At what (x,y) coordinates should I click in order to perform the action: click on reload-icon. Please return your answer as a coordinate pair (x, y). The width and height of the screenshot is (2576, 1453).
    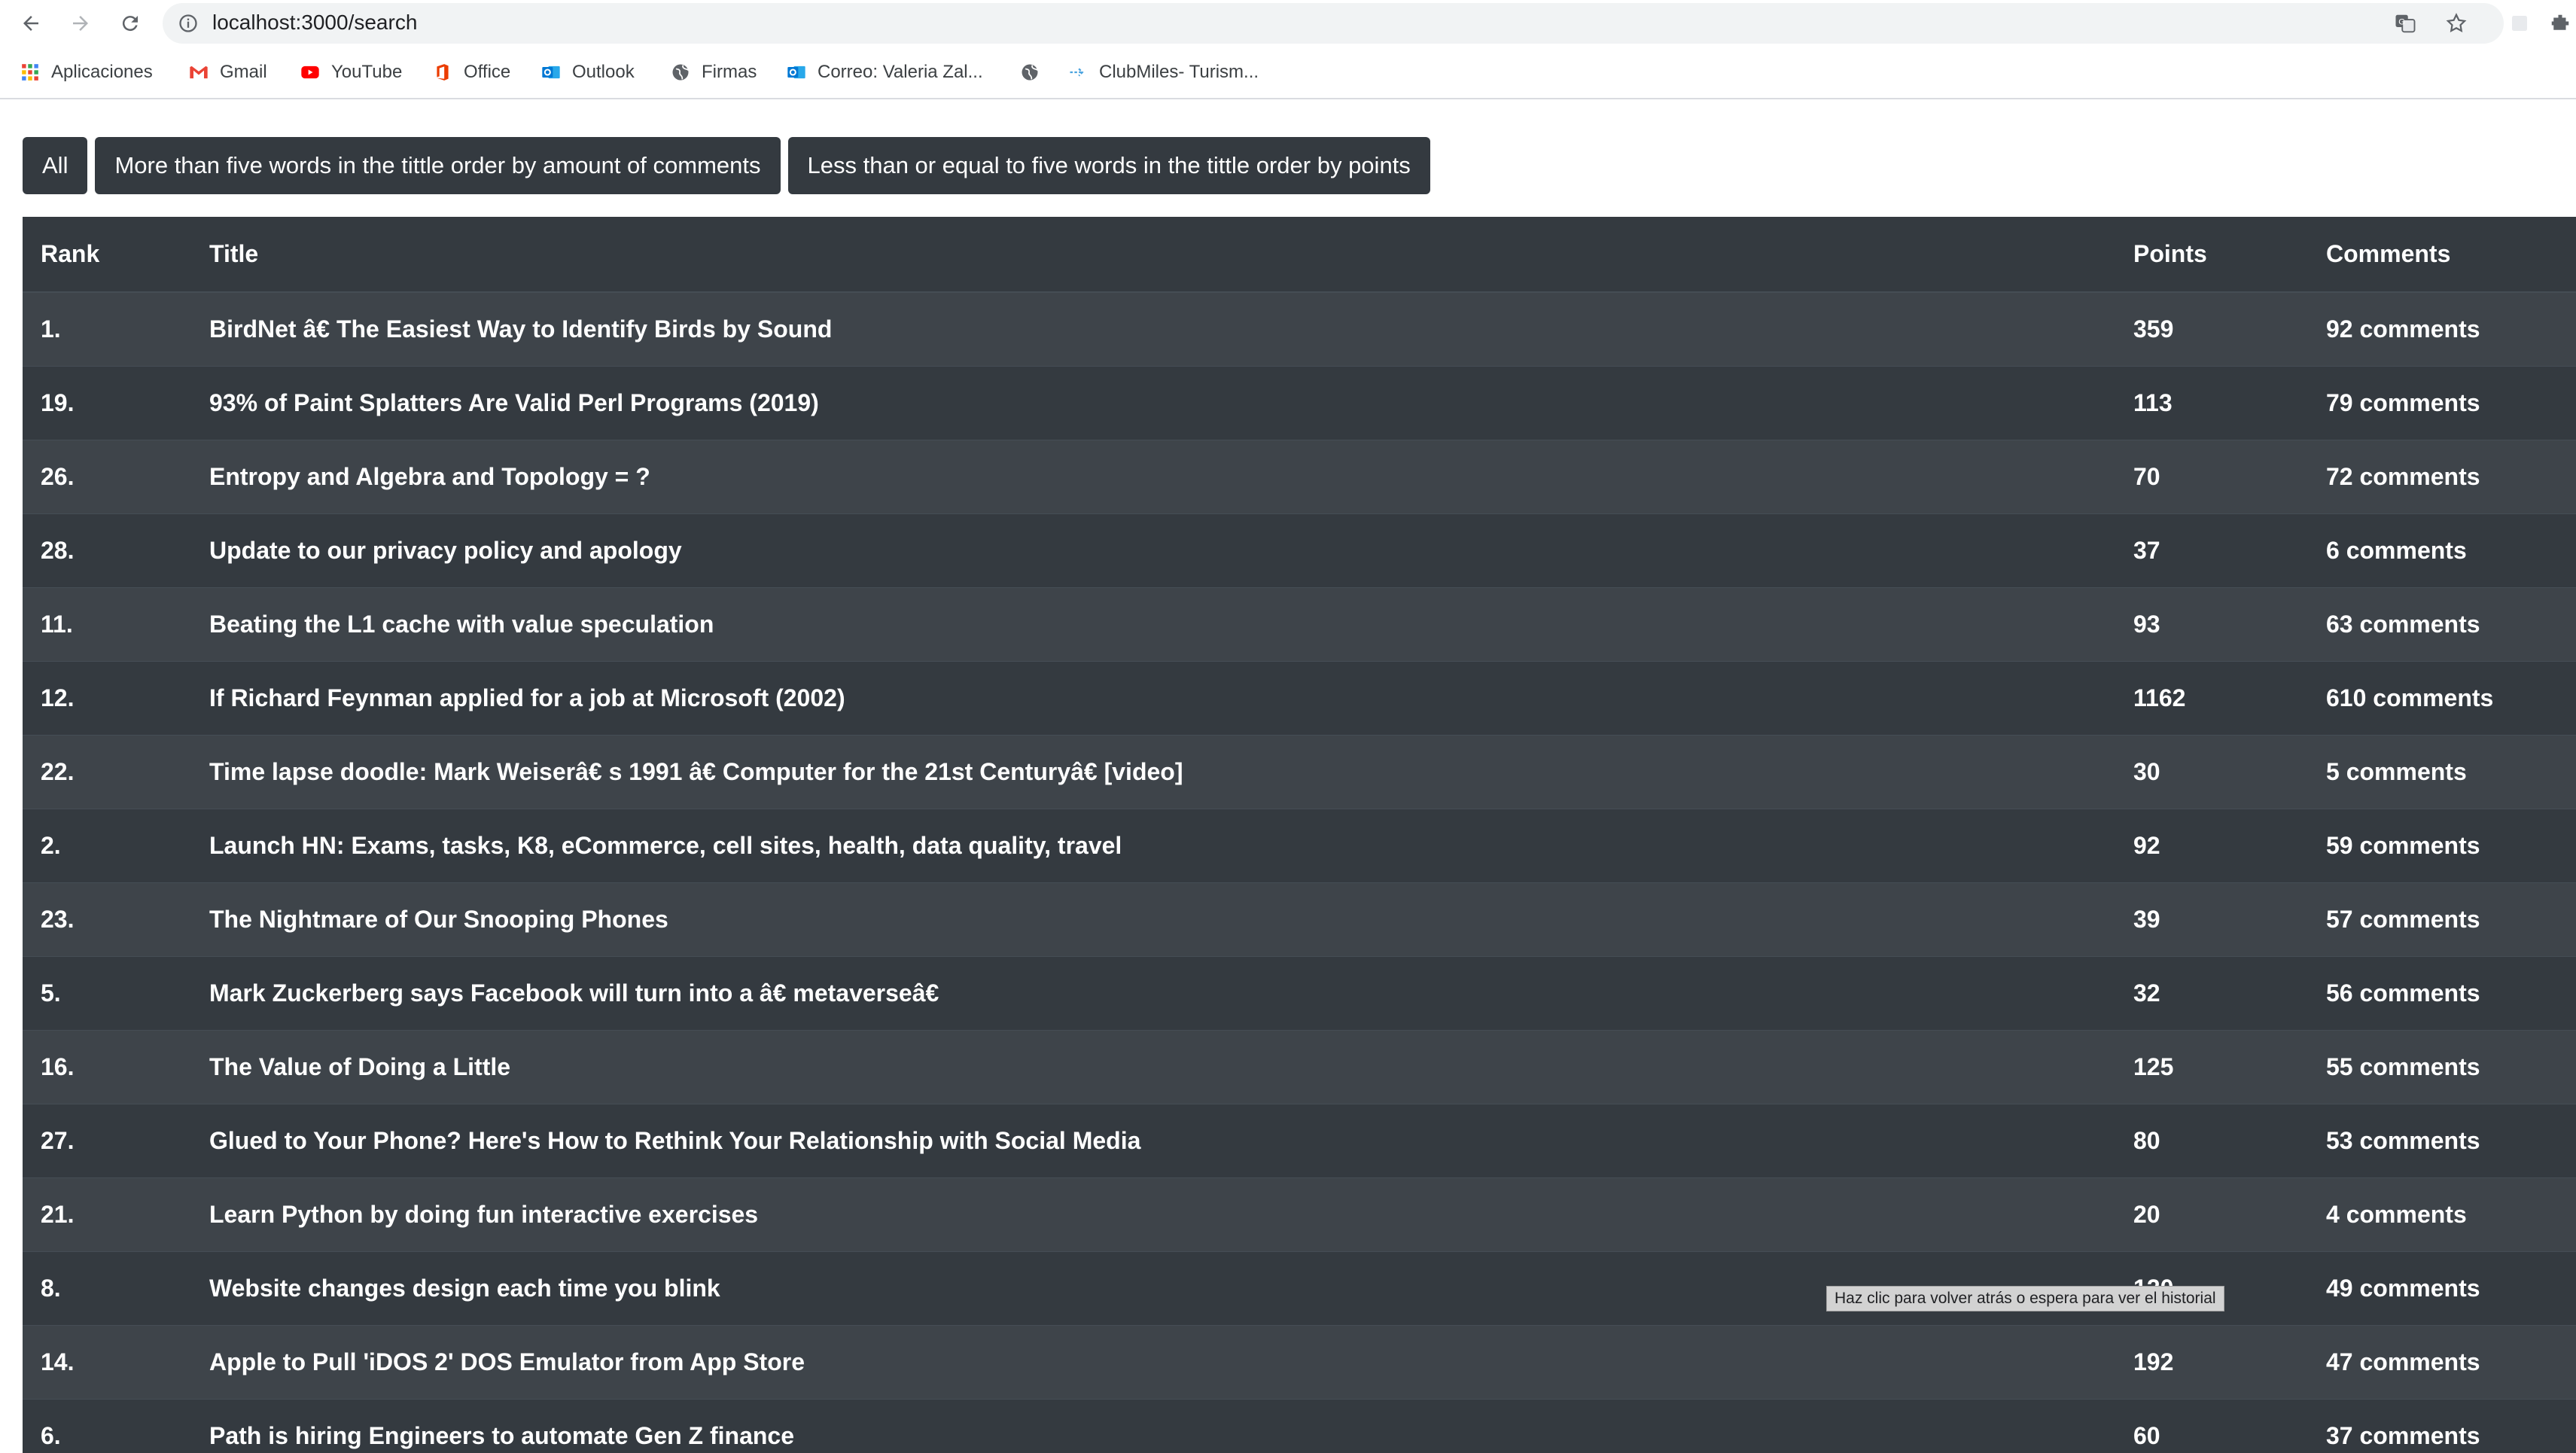
    Looking at the image, I should click on (130, 24).